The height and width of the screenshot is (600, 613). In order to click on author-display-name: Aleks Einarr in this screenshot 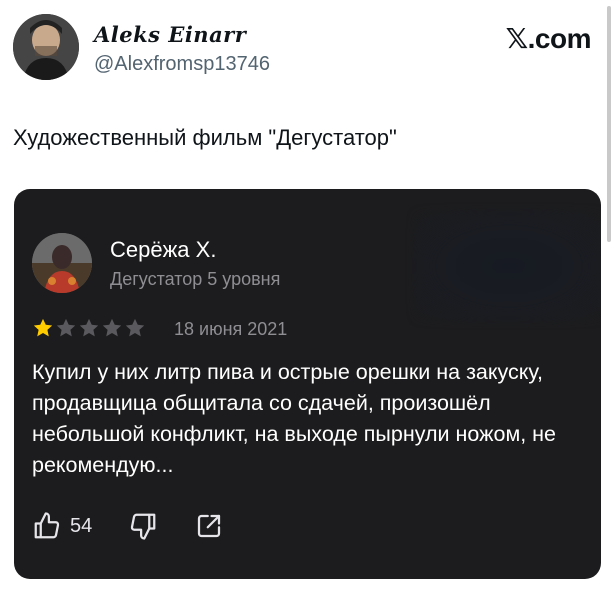, I will do `click(170, 34)`.